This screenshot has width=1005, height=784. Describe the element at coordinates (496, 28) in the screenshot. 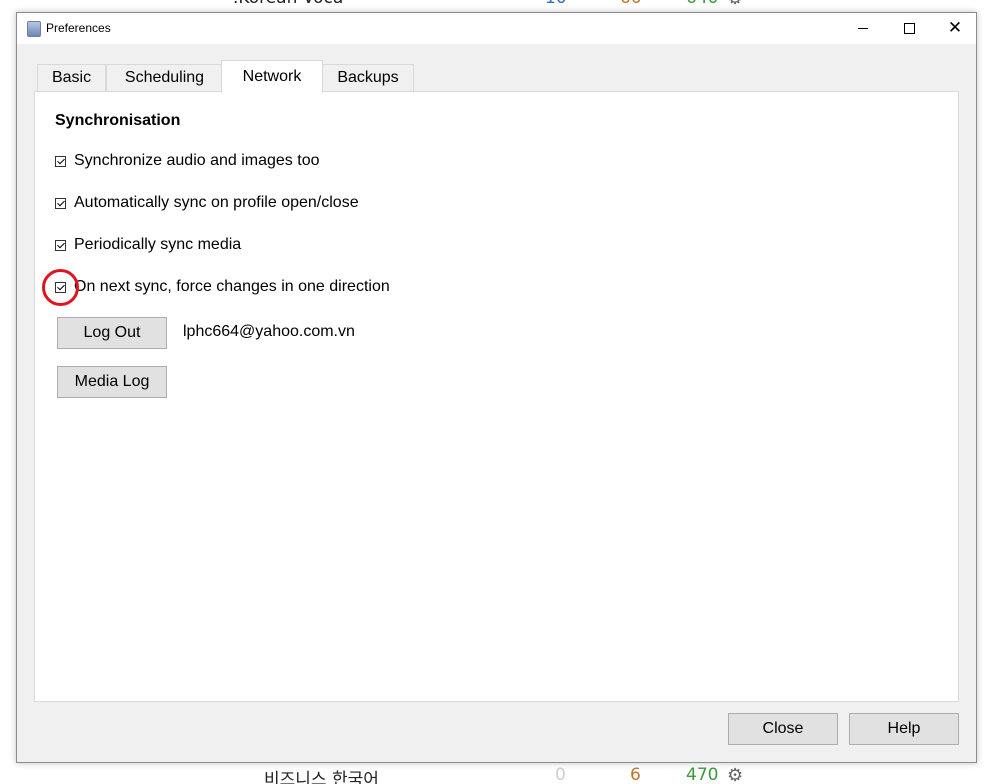

I see `title-bar: Preferences ✕` at that location.